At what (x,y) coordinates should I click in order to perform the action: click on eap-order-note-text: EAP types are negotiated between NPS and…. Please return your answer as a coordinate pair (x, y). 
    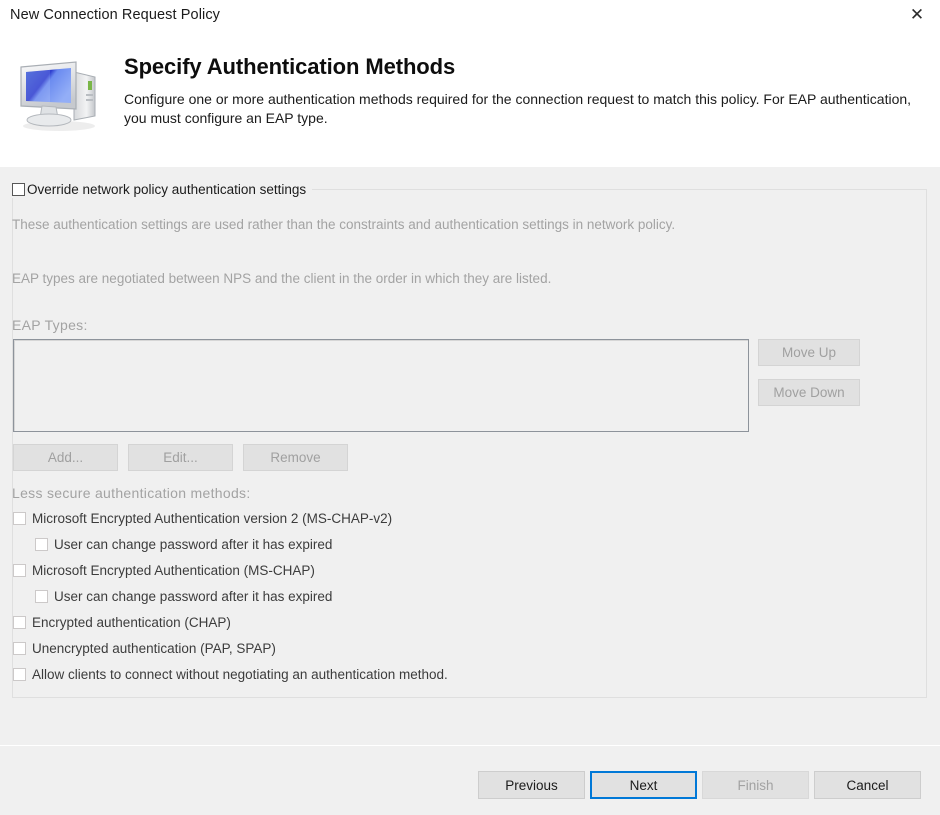
    Looking at the image, I should click on (282, 278).